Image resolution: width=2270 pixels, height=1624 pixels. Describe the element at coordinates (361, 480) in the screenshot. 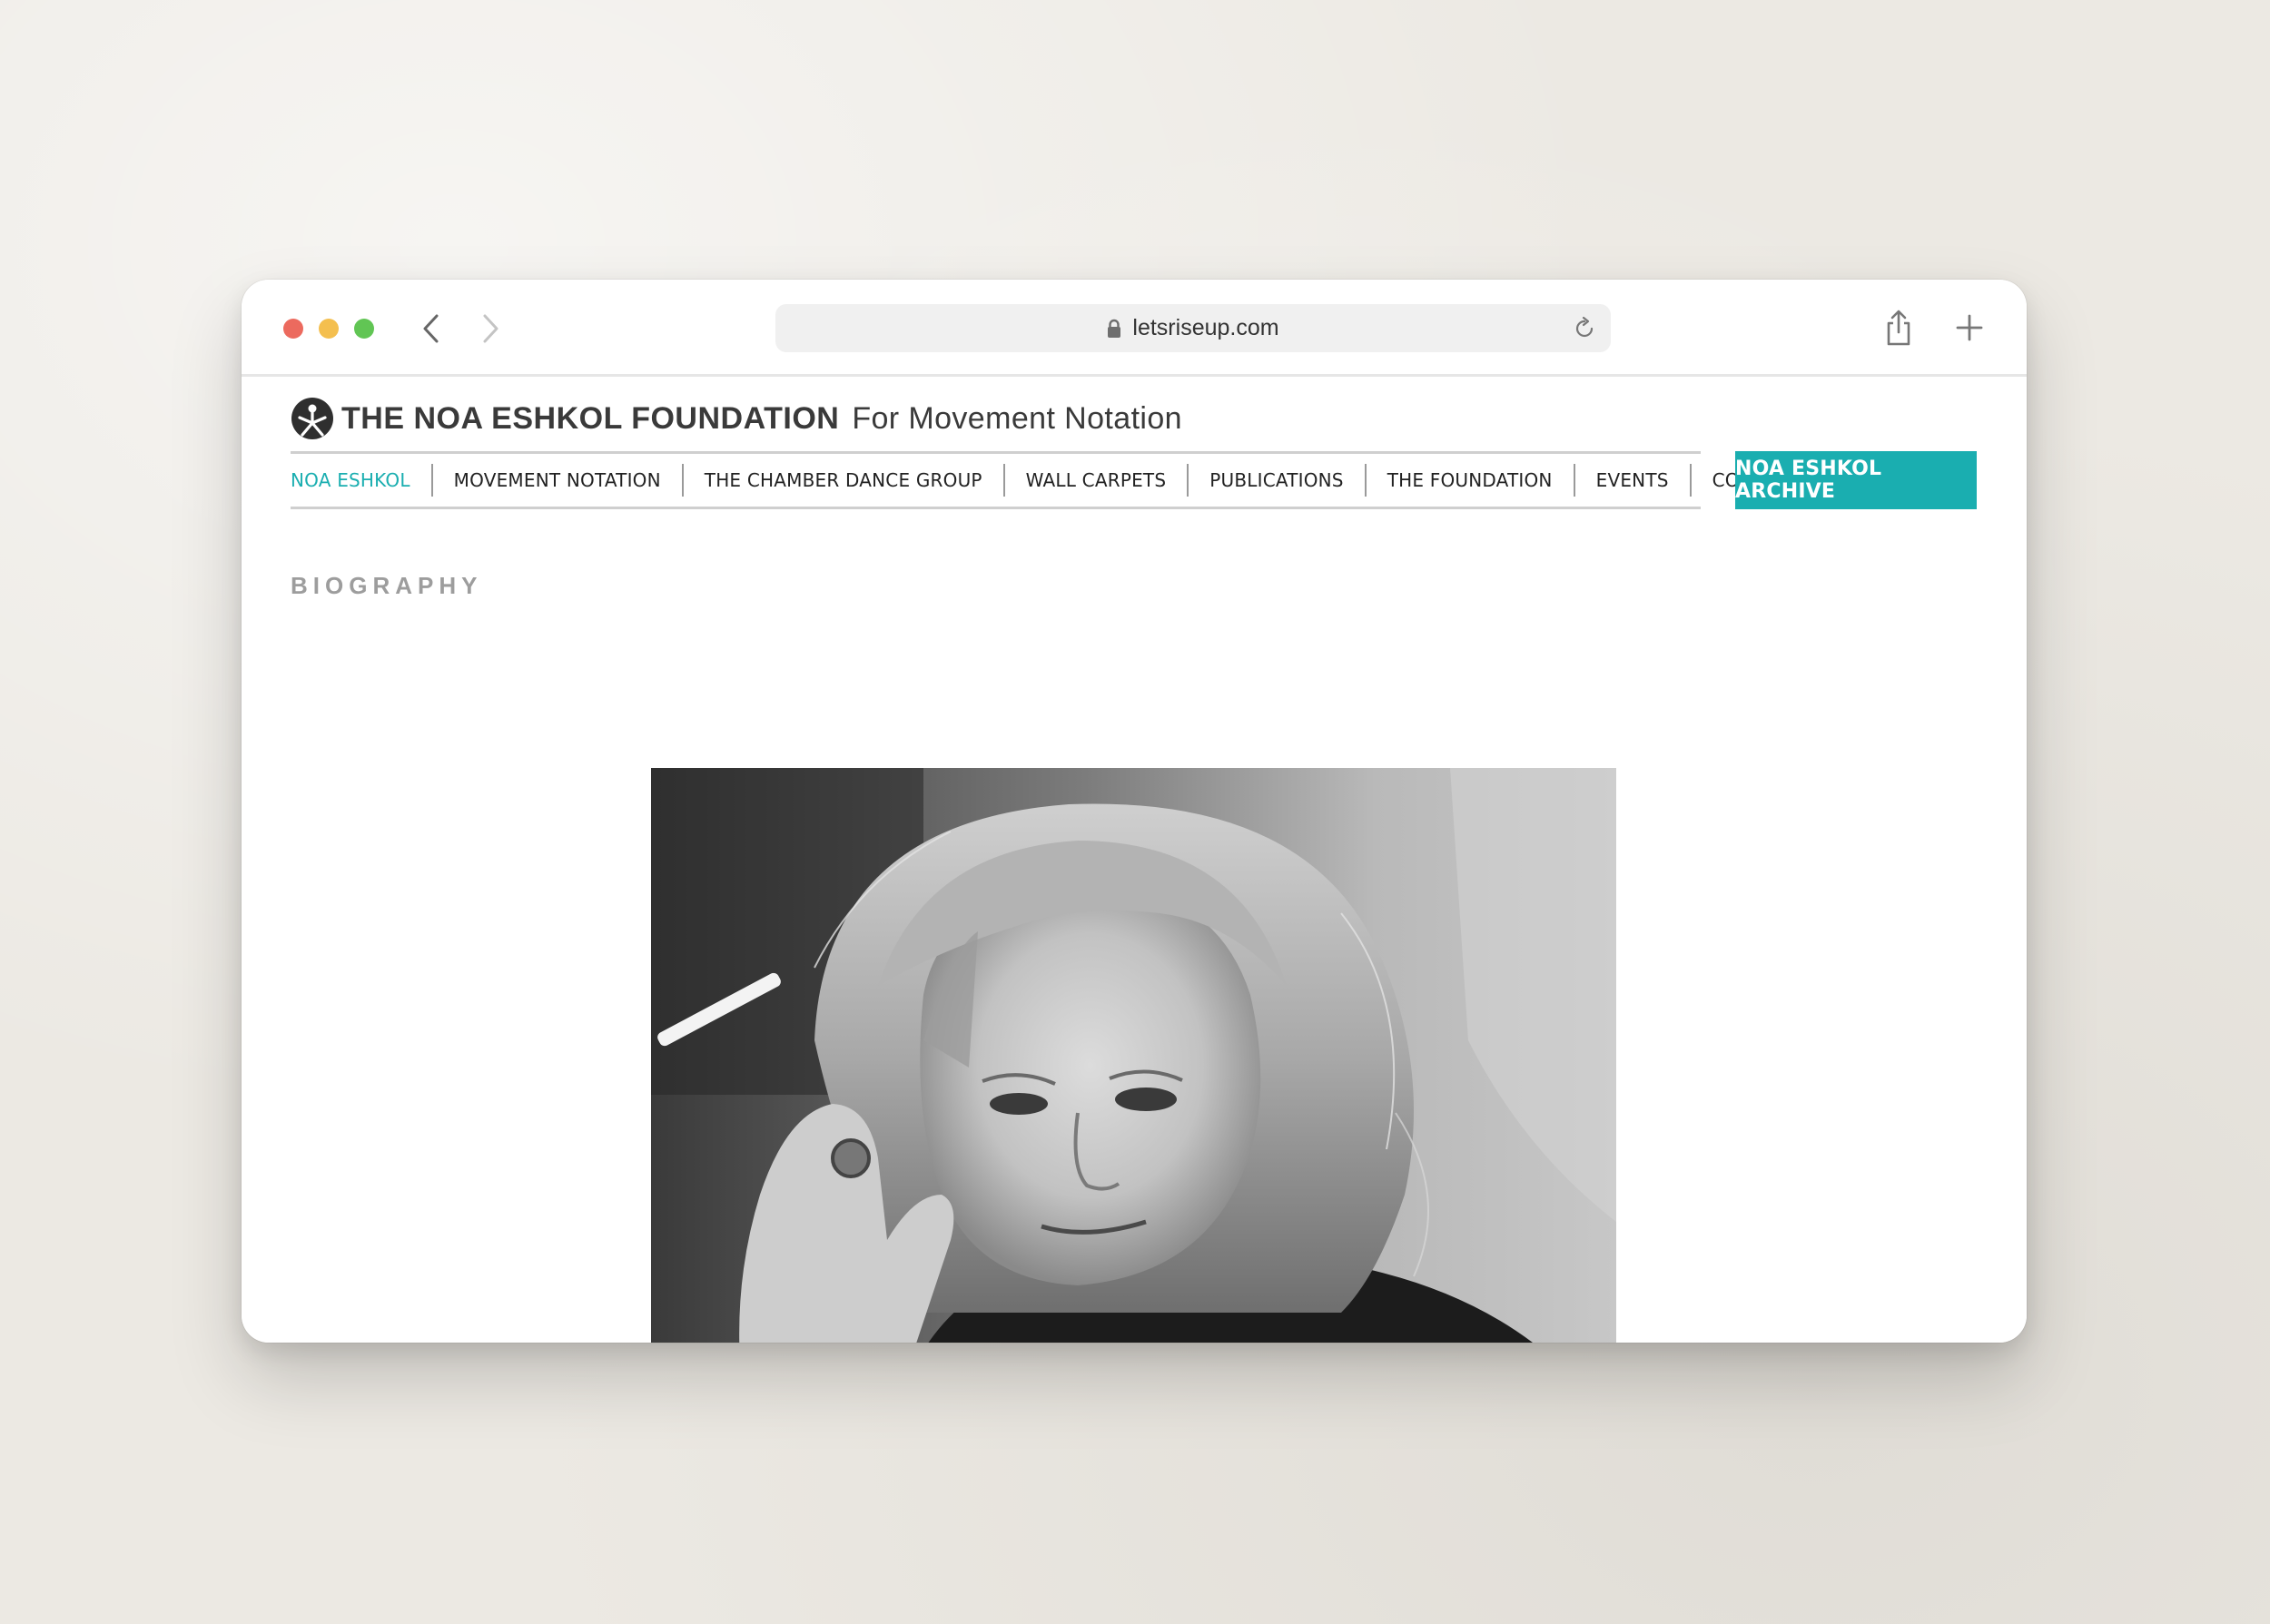

I see `nav-item-noa-eshkol: NOA ESHKOL` at that location.